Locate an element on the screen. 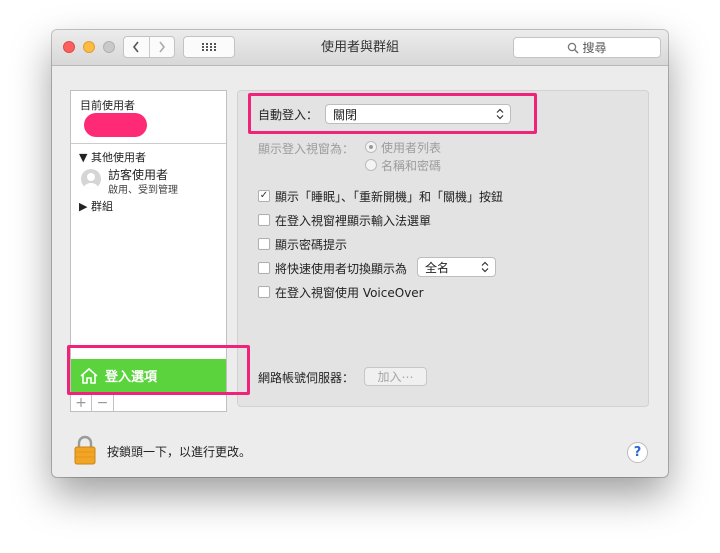  search-field: 搜尋 is located at coordinates (587, 47).